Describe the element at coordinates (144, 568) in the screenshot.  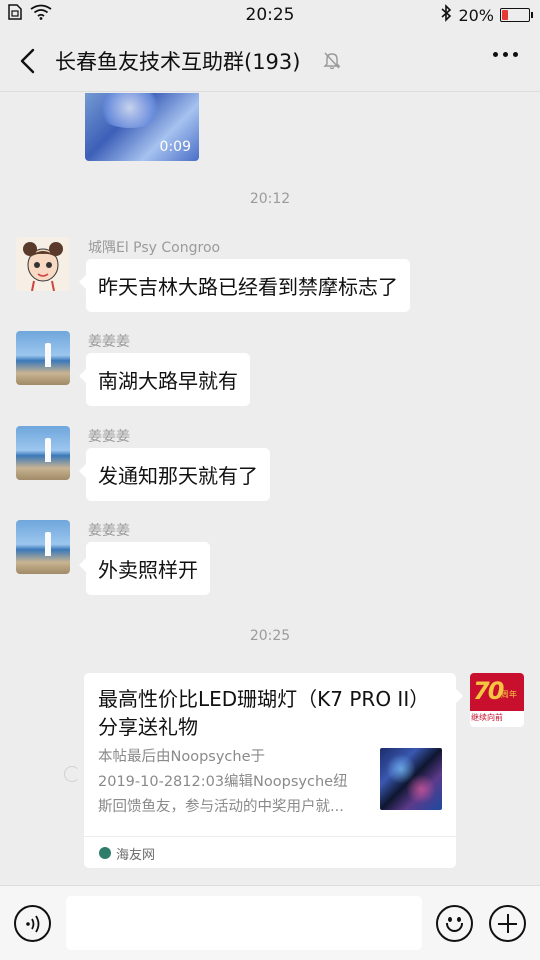
I see `message-bubble: 外卖照样开` at that location.